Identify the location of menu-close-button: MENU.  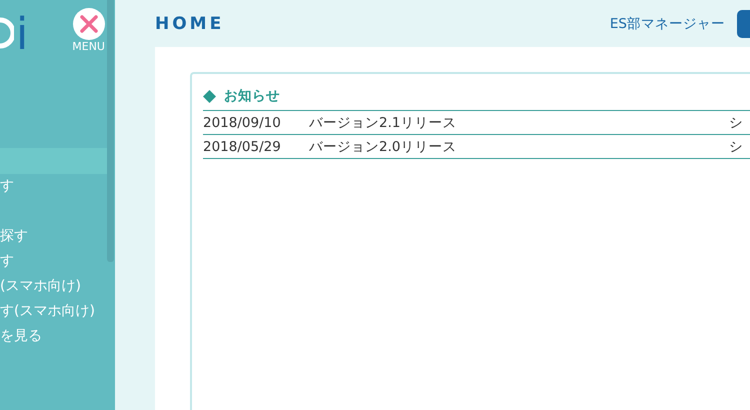
(88, 54).